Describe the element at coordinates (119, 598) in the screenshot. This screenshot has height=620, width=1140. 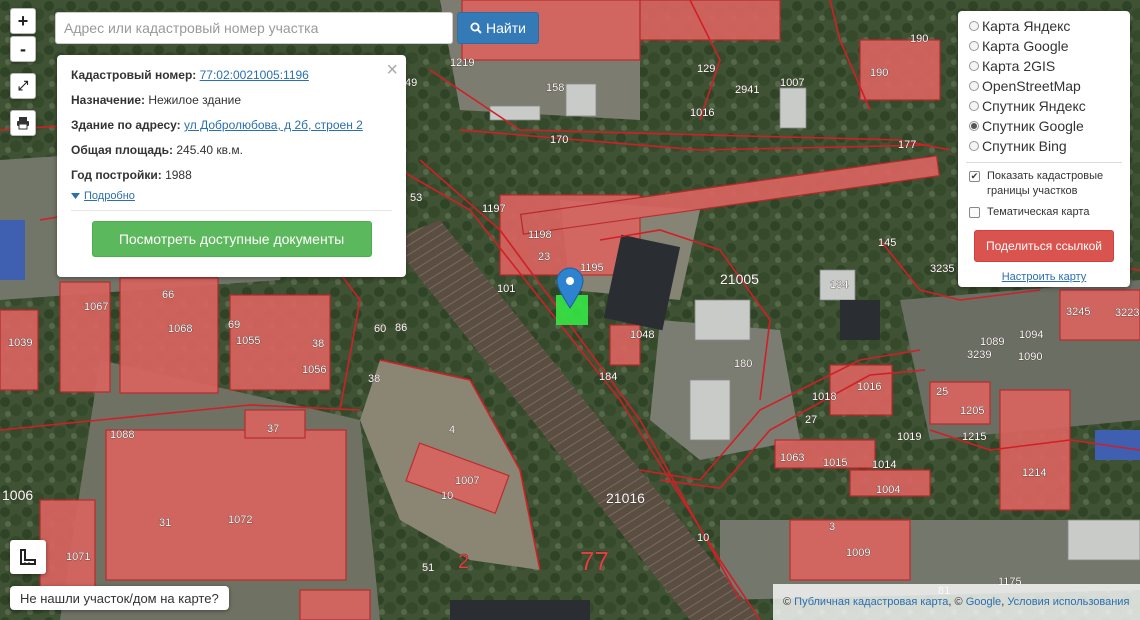
I see `not-found-button: Не нашли участок/дом на карте?` at that location.